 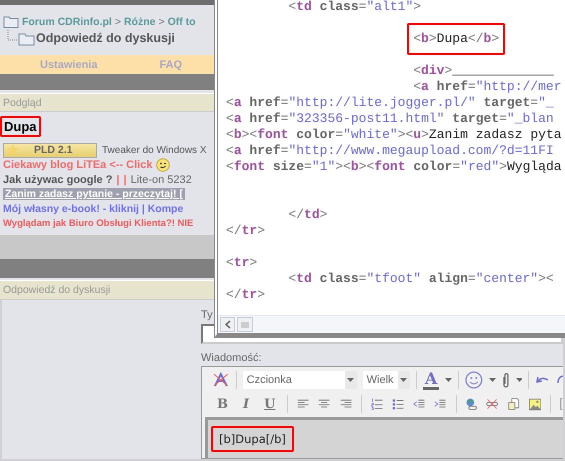 I want to click on scroll-left-button, so click(x=227, y=324).